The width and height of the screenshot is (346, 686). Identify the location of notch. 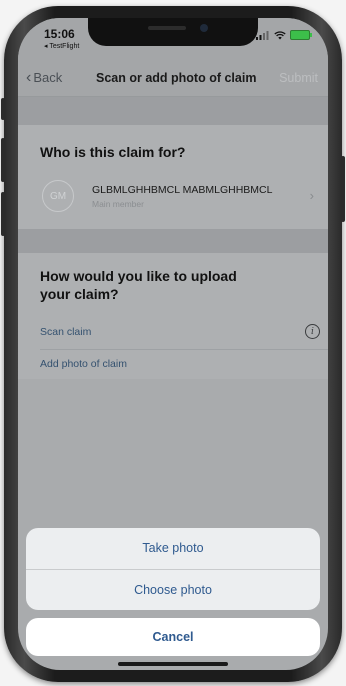
(173, 32).